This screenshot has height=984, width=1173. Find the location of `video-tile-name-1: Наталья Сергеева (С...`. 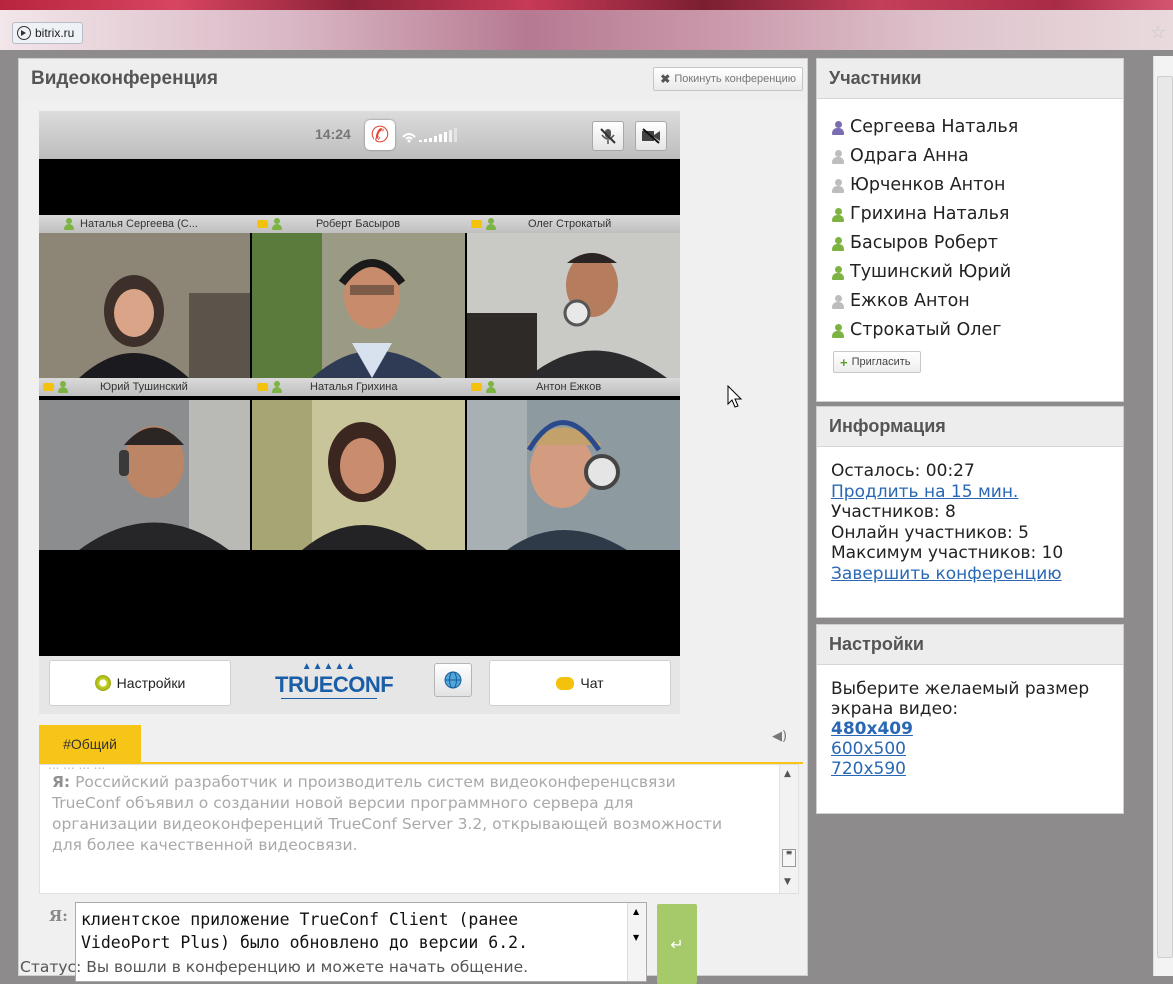

video-tile-name-1: Наталья Сергеева (С... is located at coordinates (130, 224).